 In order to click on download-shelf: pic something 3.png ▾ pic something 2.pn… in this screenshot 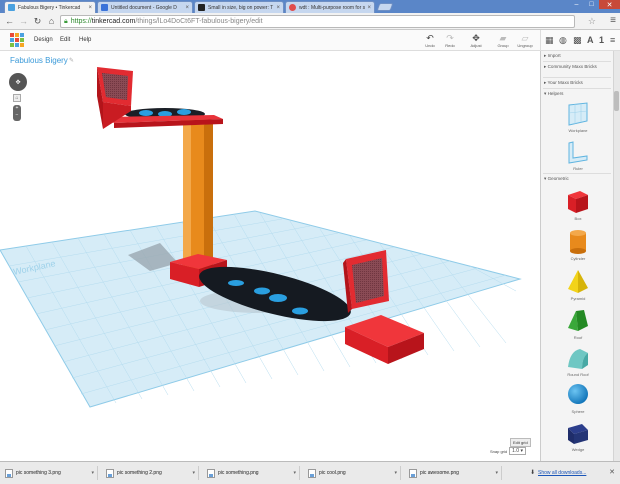, I will do `click(310, 472)`.